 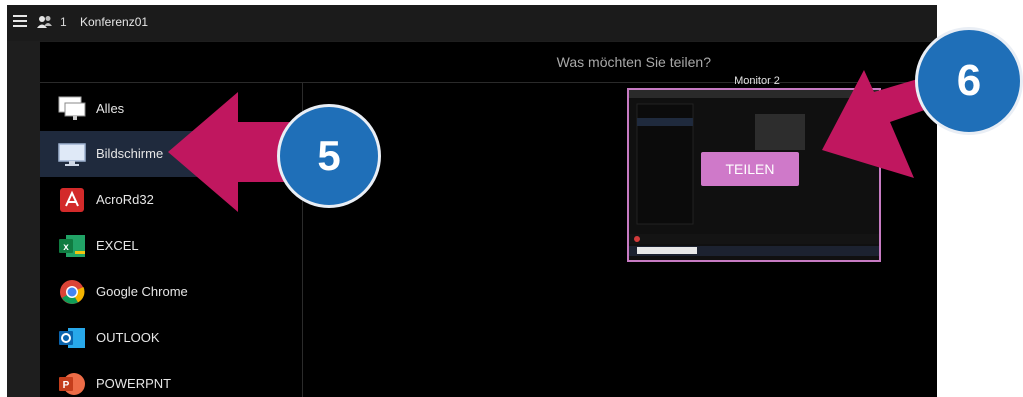 What do you see at coordinates (171, 109) in the screenshot?
I see `source-item-alles: Alles` at bounding box center [171, 109].